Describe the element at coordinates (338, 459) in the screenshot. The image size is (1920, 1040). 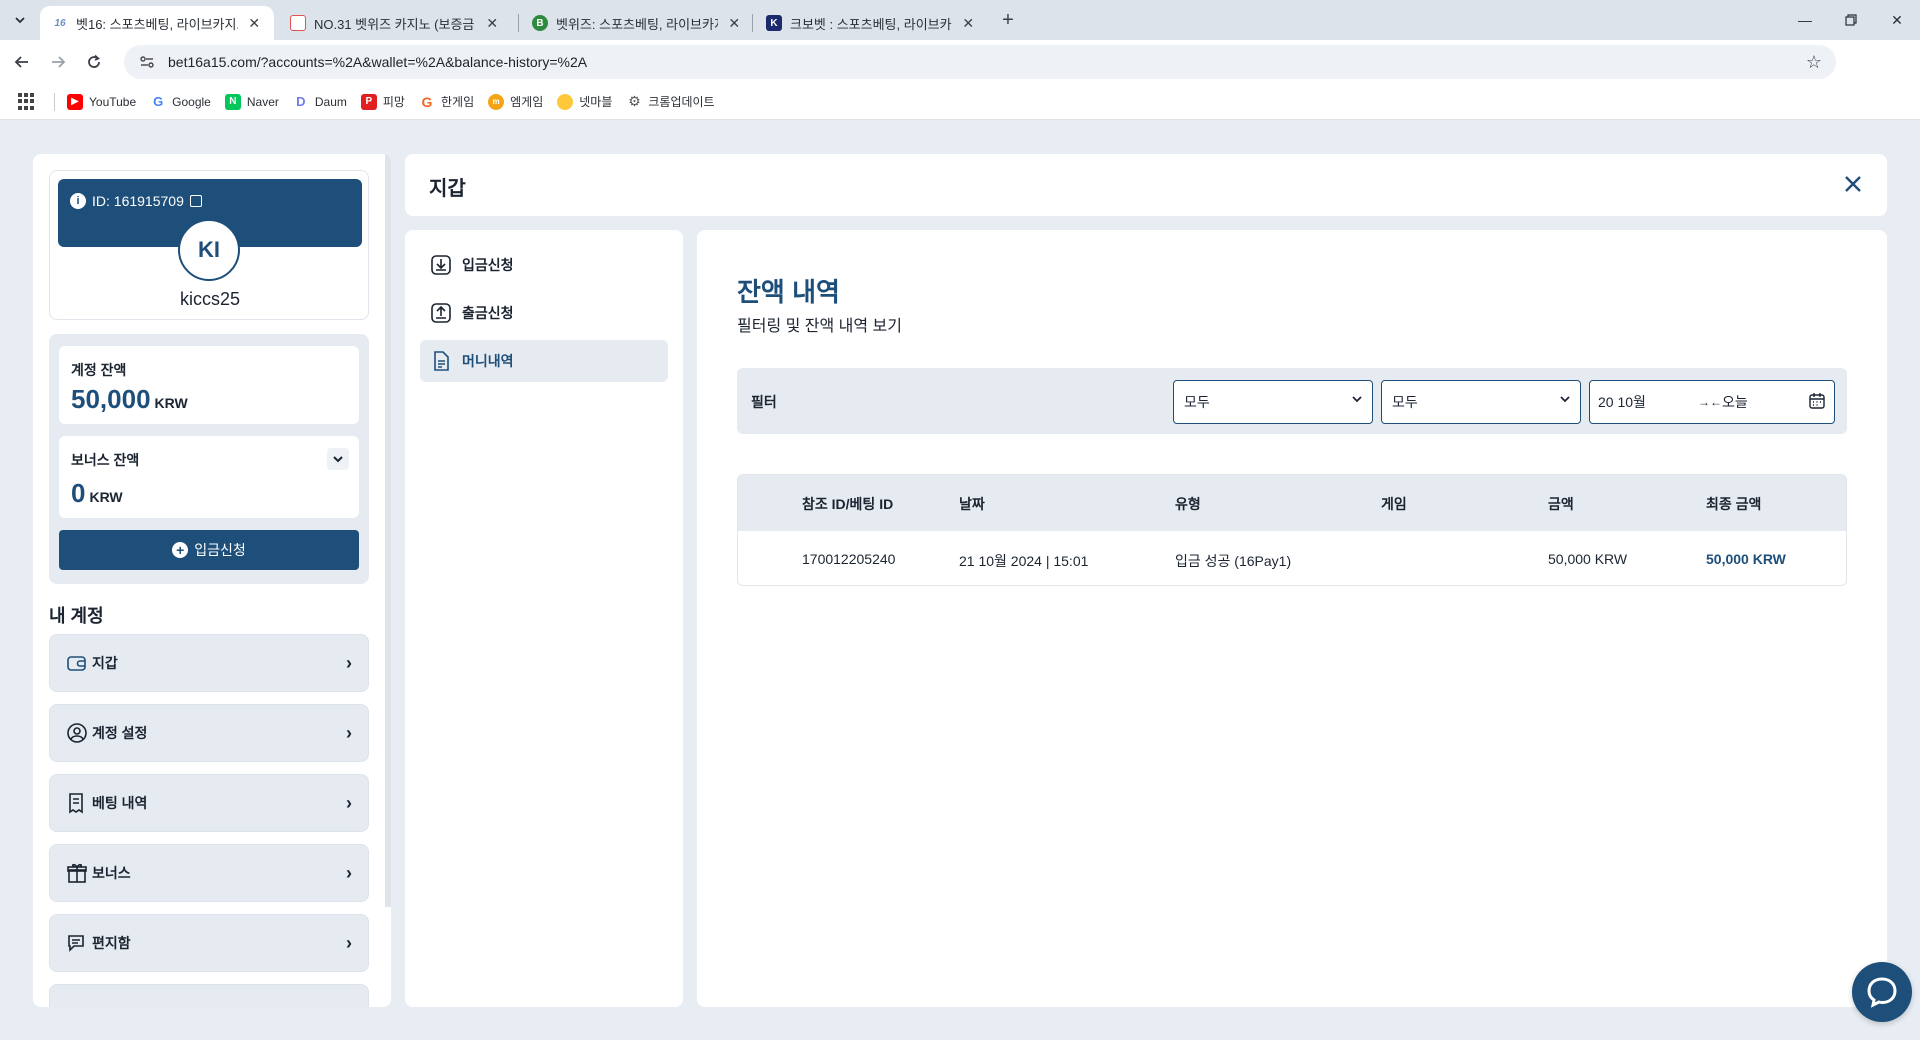
I see `expand-bonus-button` at that location.